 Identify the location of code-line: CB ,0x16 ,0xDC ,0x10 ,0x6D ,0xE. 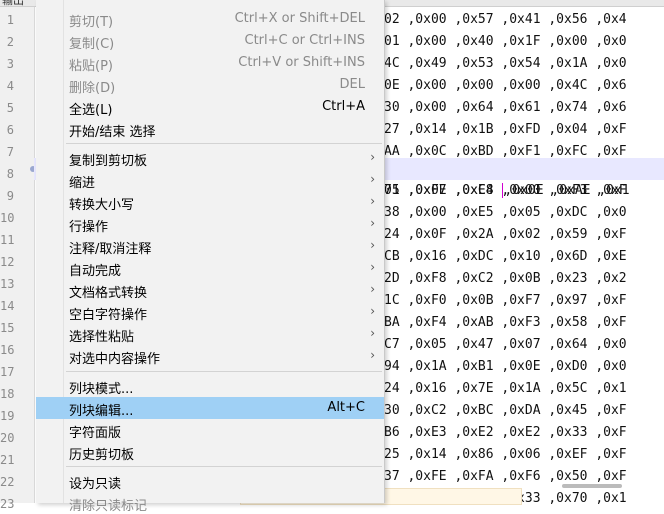
(505, 256).